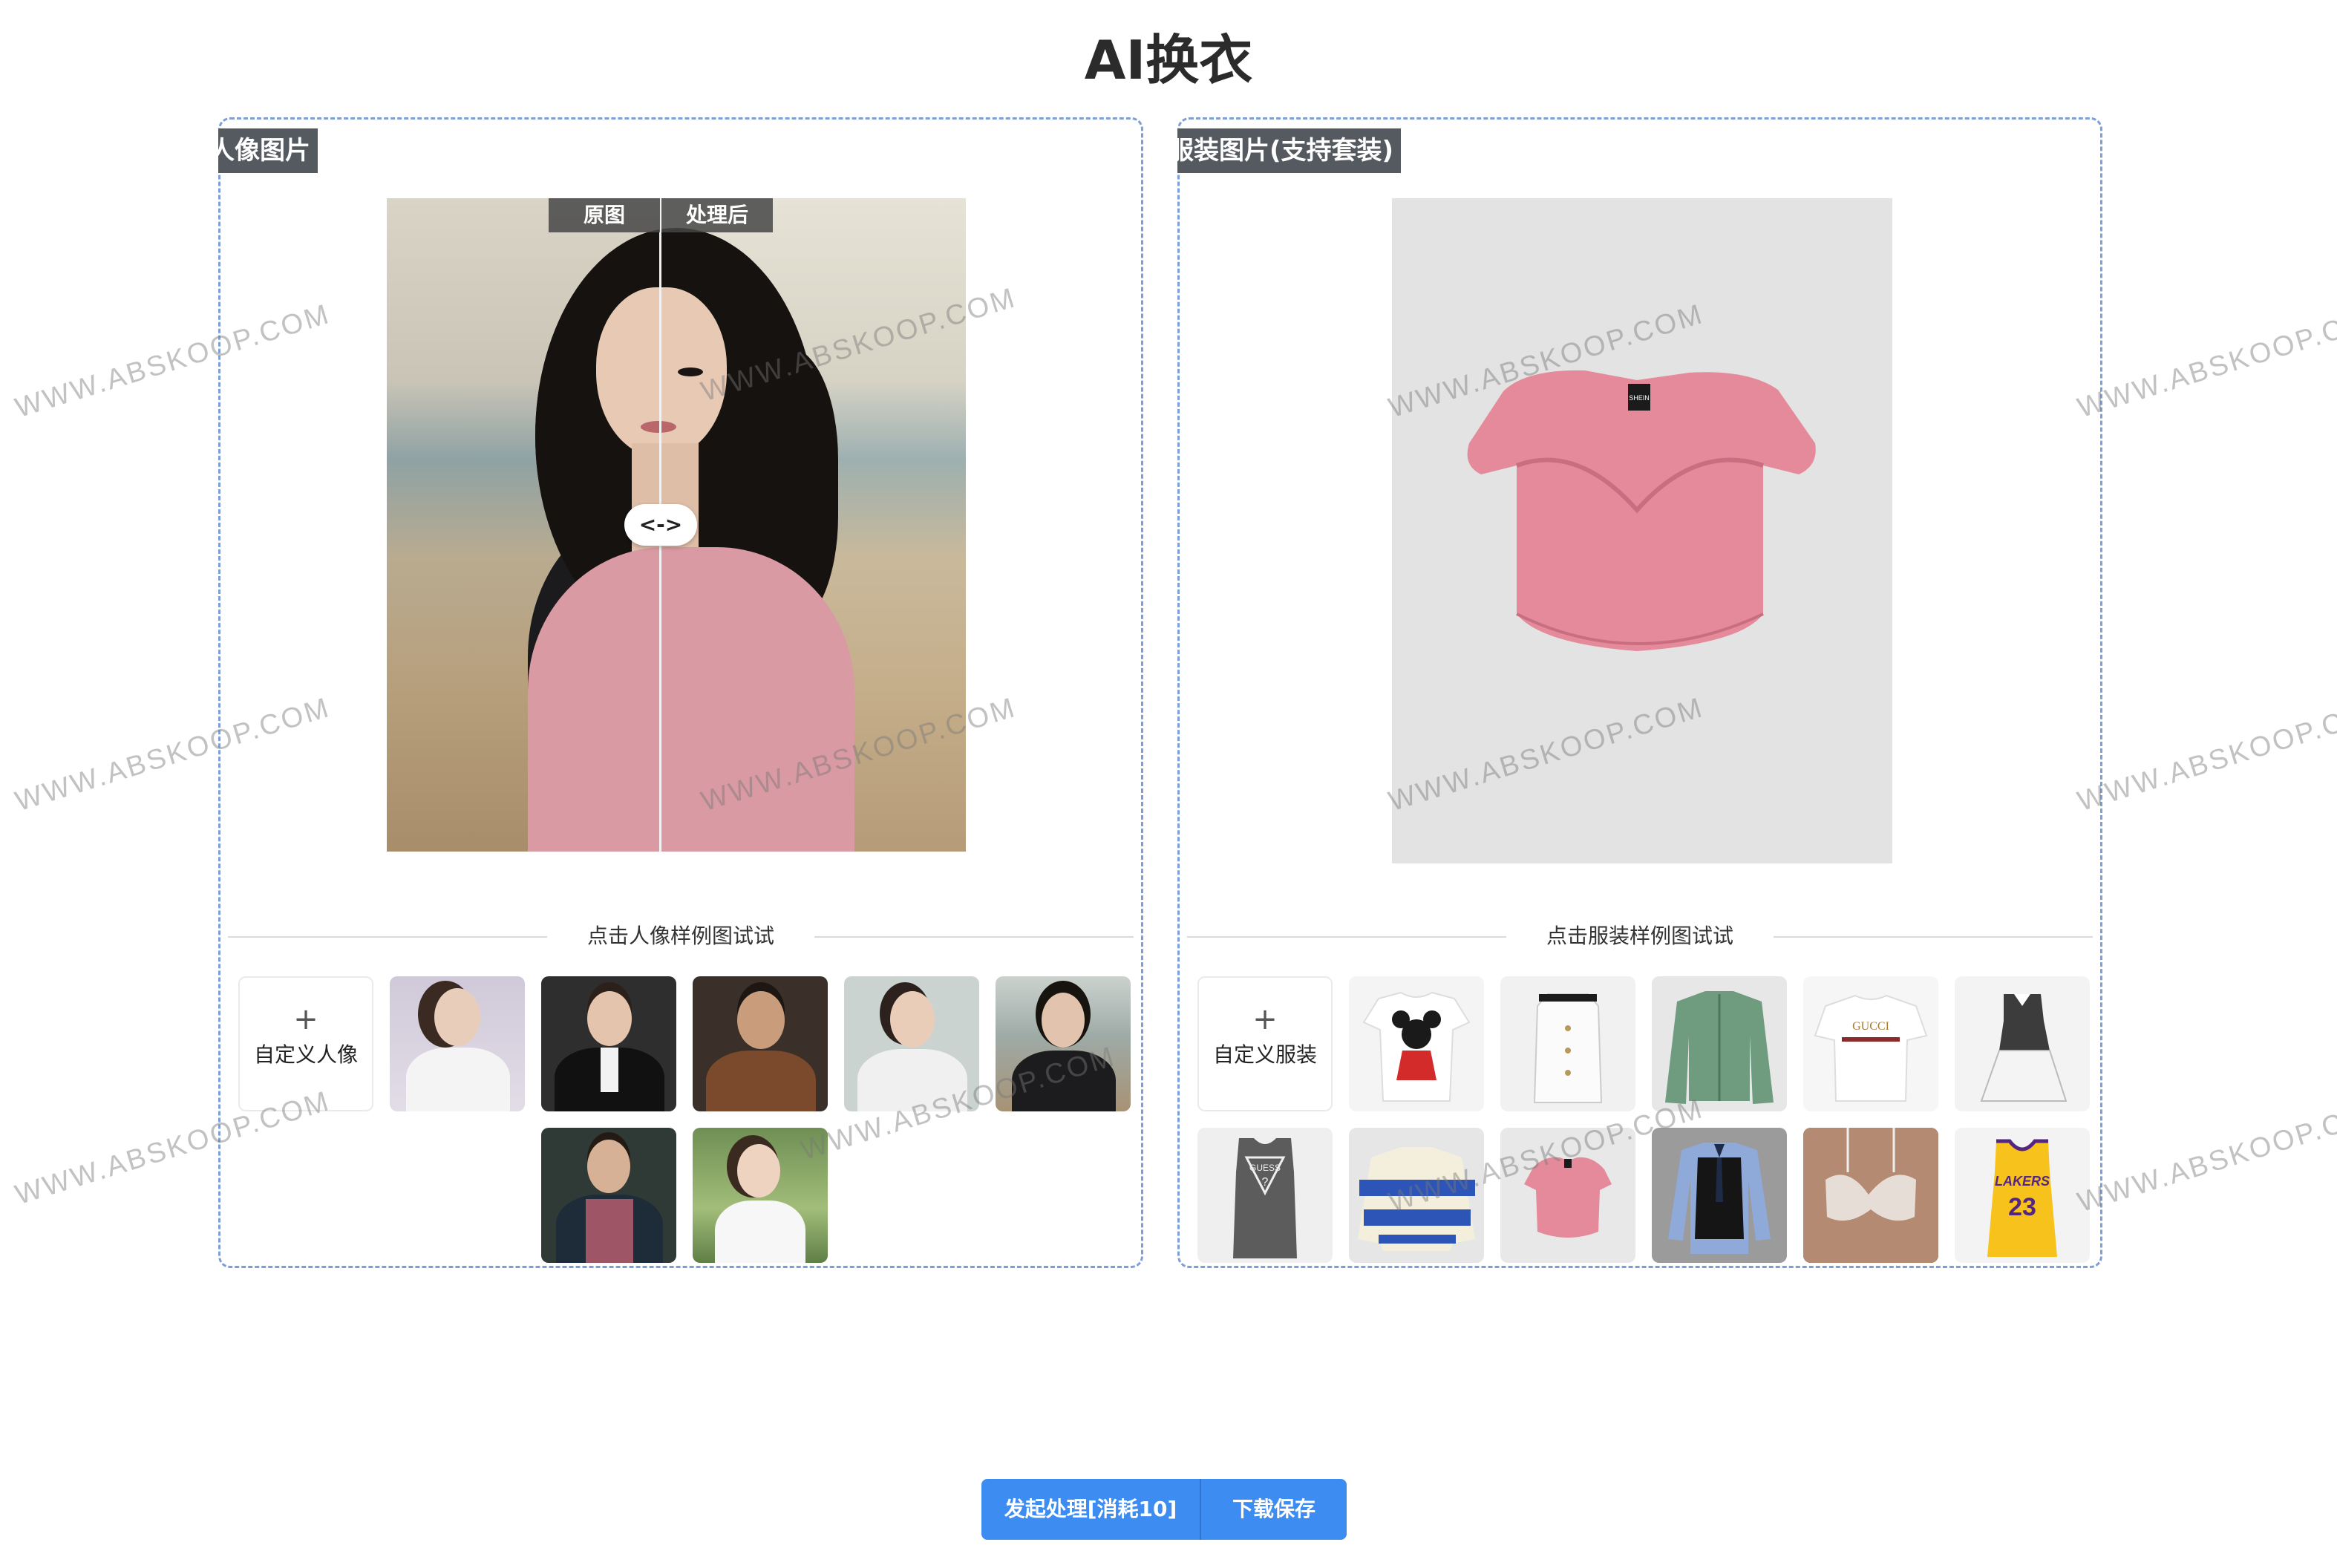 This screenshot has width=2337, height=1568. I want to click on processed-photo, so click(747, 525).